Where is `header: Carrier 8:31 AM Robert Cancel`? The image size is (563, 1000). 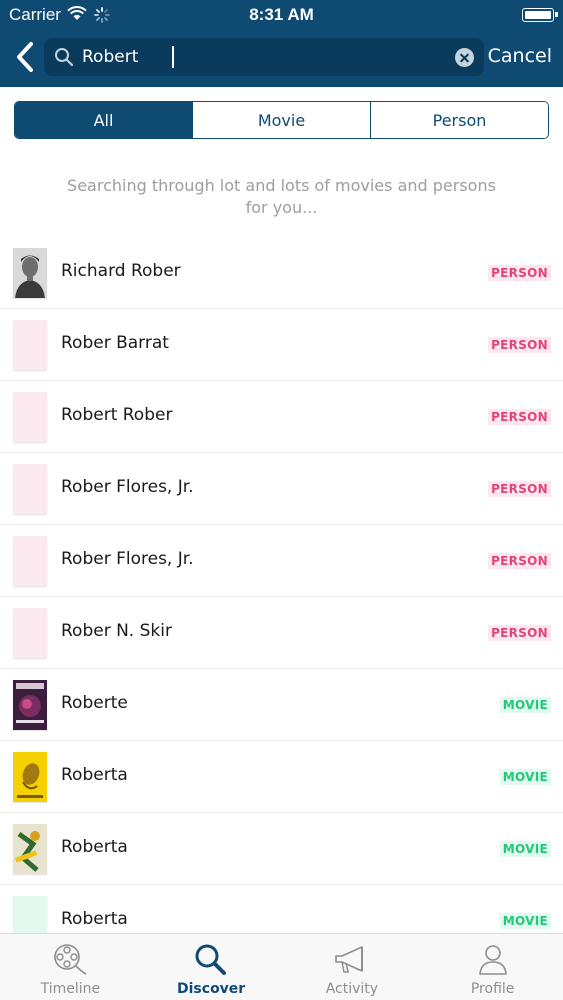
header: Carrier 8:31 AM Robert Cancel is located at coordinates (281, 43).